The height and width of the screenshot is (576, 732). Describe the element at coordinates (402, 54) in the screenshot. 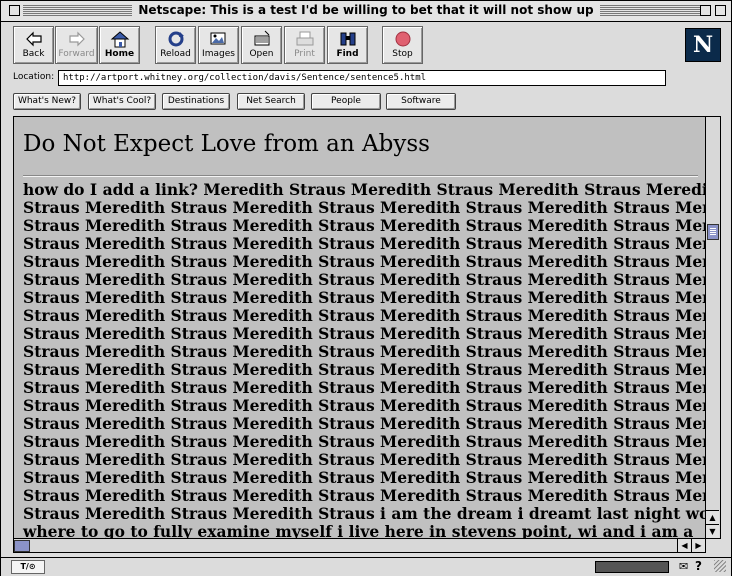

I see `stop-label: Stop` at that location.